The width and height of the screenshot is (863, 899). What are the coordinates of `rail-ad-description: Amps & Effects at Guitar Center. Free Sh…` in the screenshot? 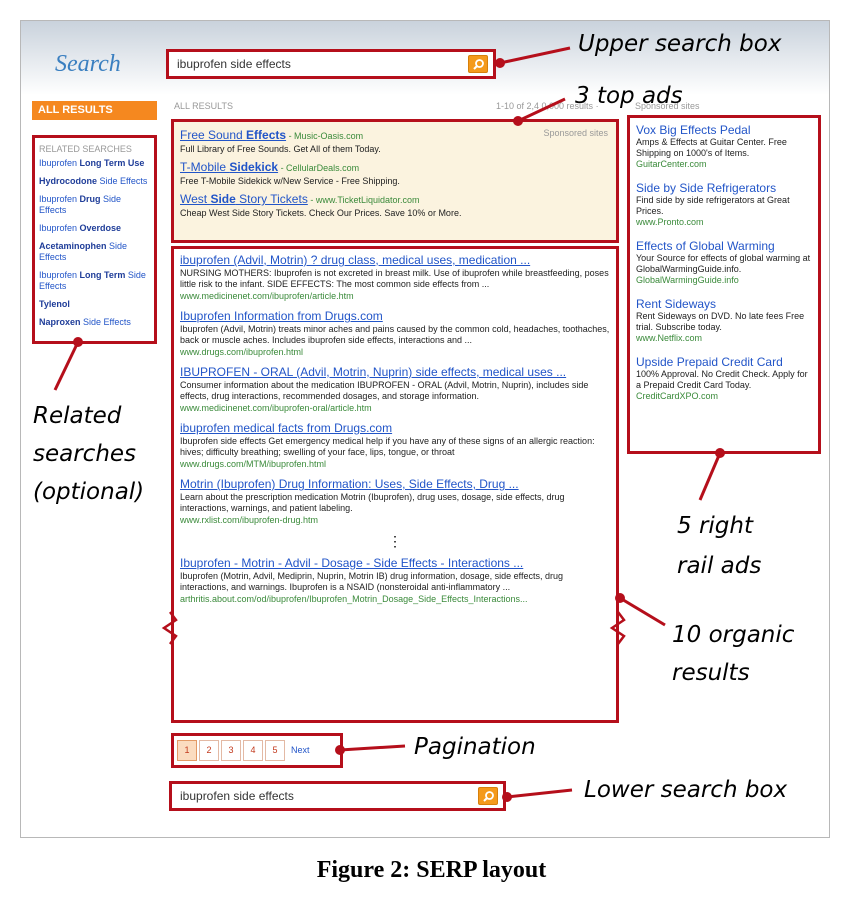 It's located at (711, 147).